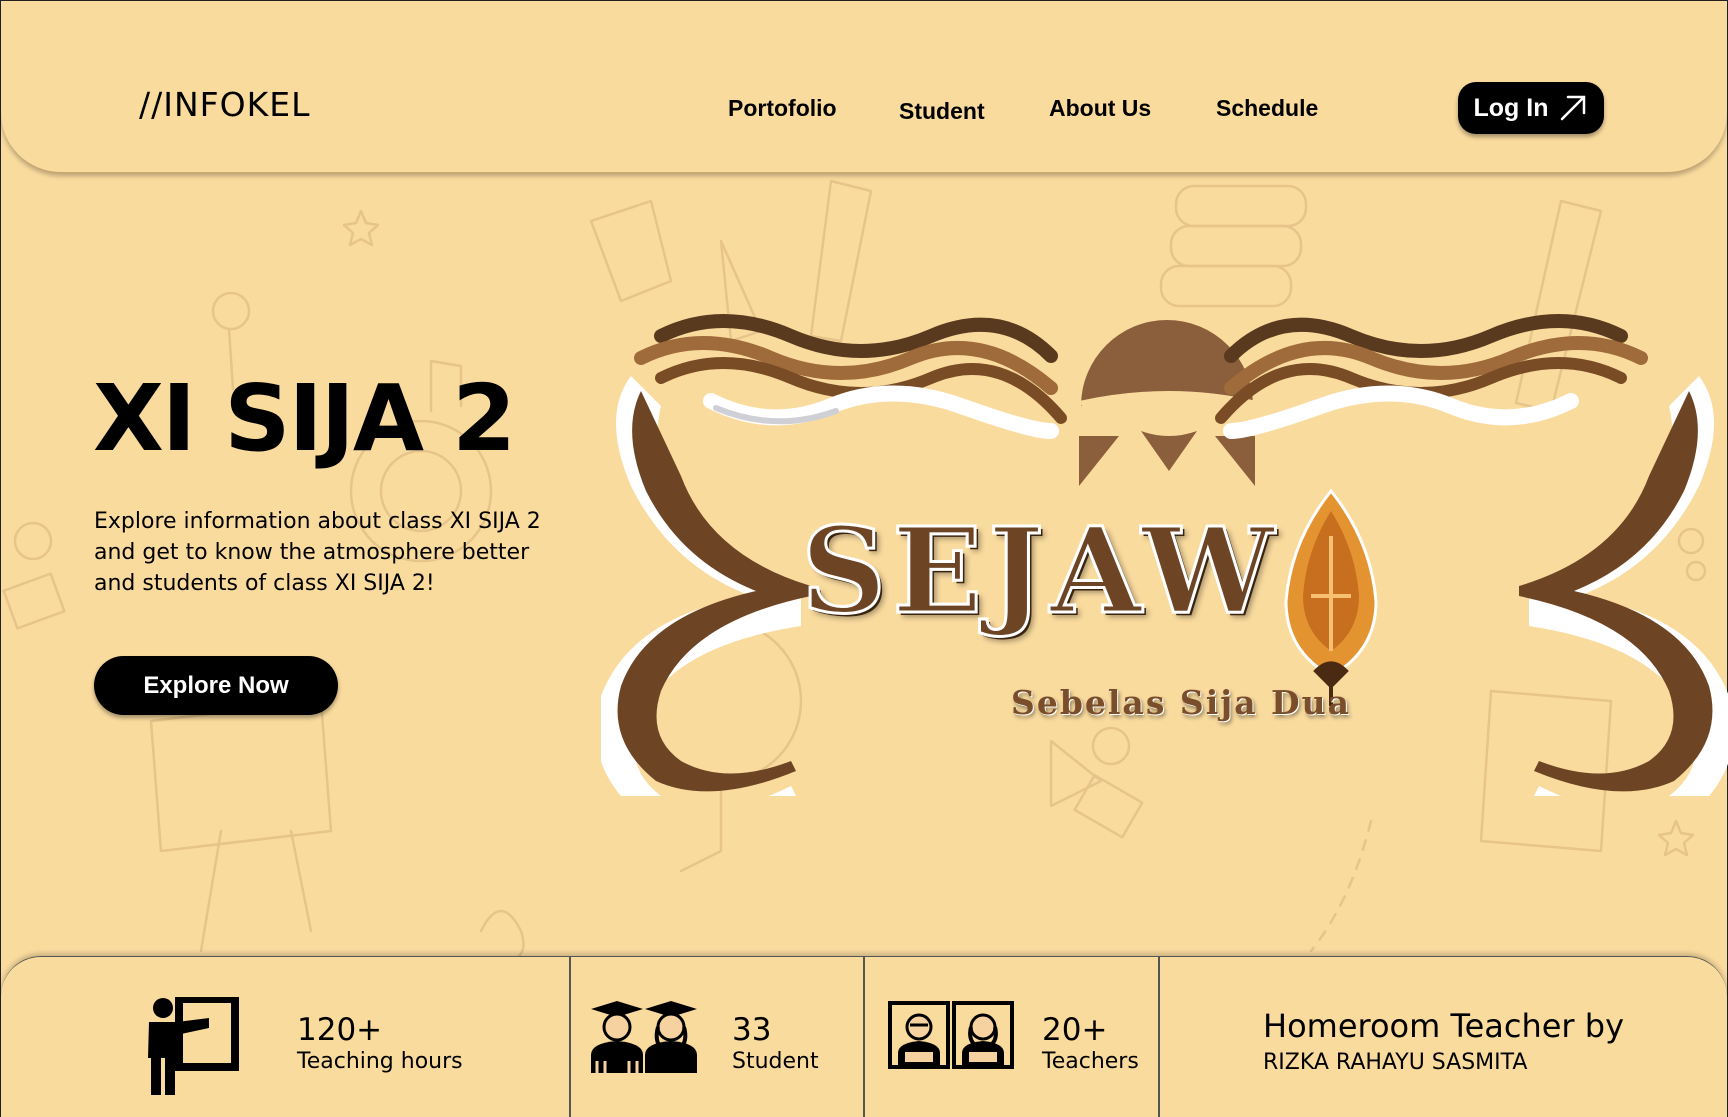 The image size is (1728, 1117). What do you see at coordinates (752, 1030) in the screenshot?
I see `stat-student-value: 33` at bounding box center [752, 1030].